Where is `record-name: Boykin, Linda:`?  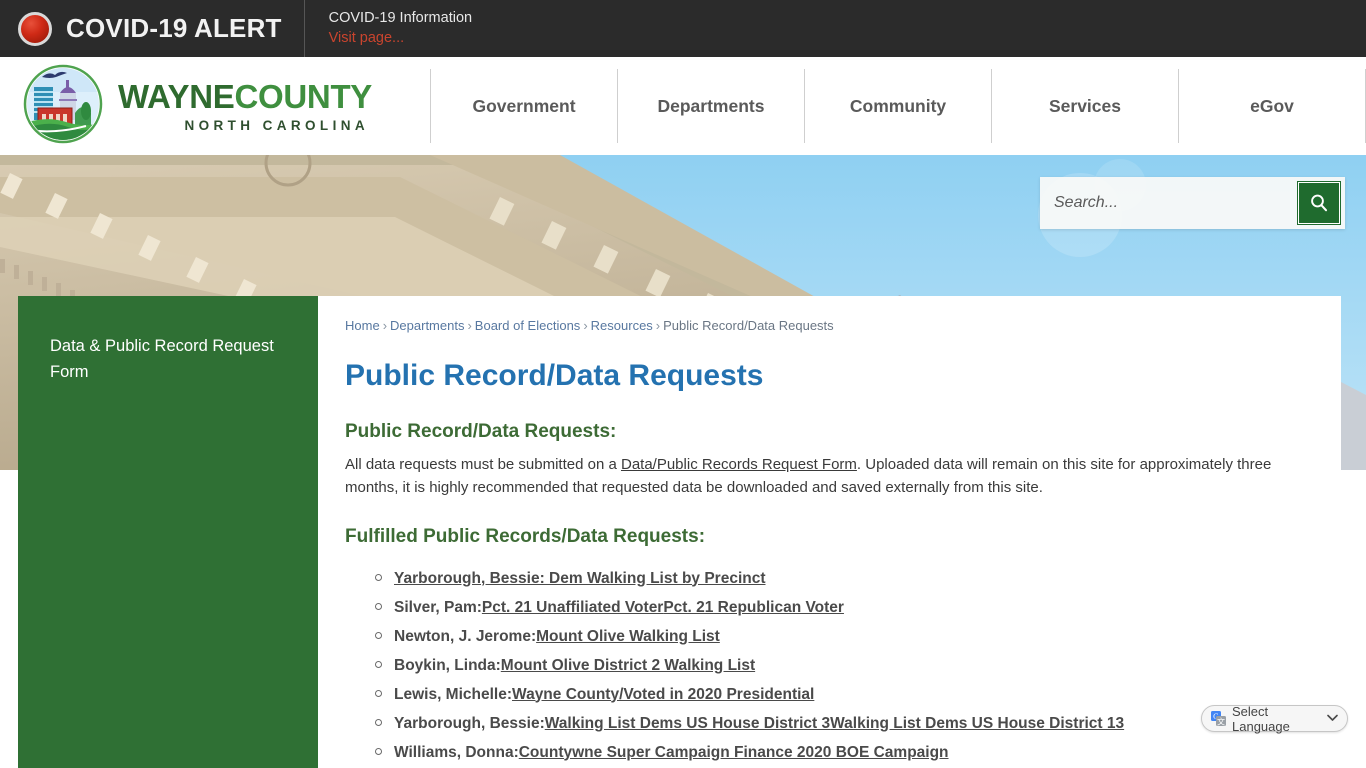 record-name: Boykin, Linda: is located at coordinates (447, 665).